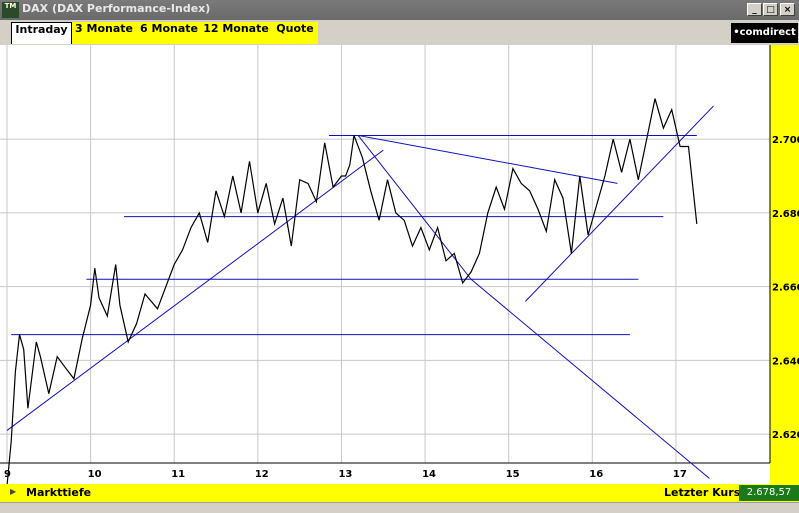 This screenshot has height=513, width=799. I want to click on tab-6-monate: 6 Monate, so click(169, 33).